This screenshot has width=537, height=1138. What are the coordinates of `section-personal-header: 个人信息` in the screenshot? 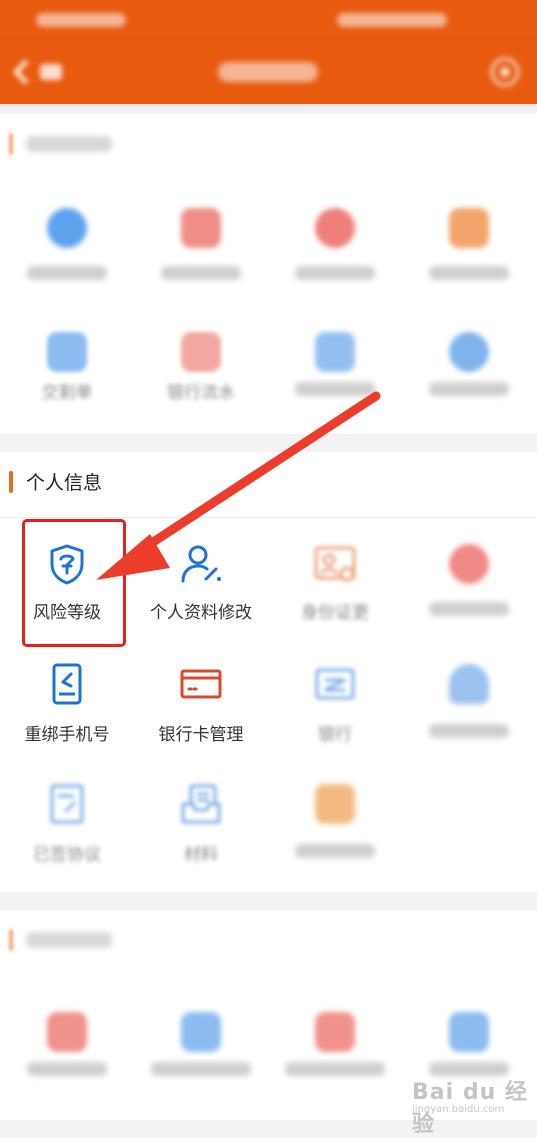 It's located at (268, 482).